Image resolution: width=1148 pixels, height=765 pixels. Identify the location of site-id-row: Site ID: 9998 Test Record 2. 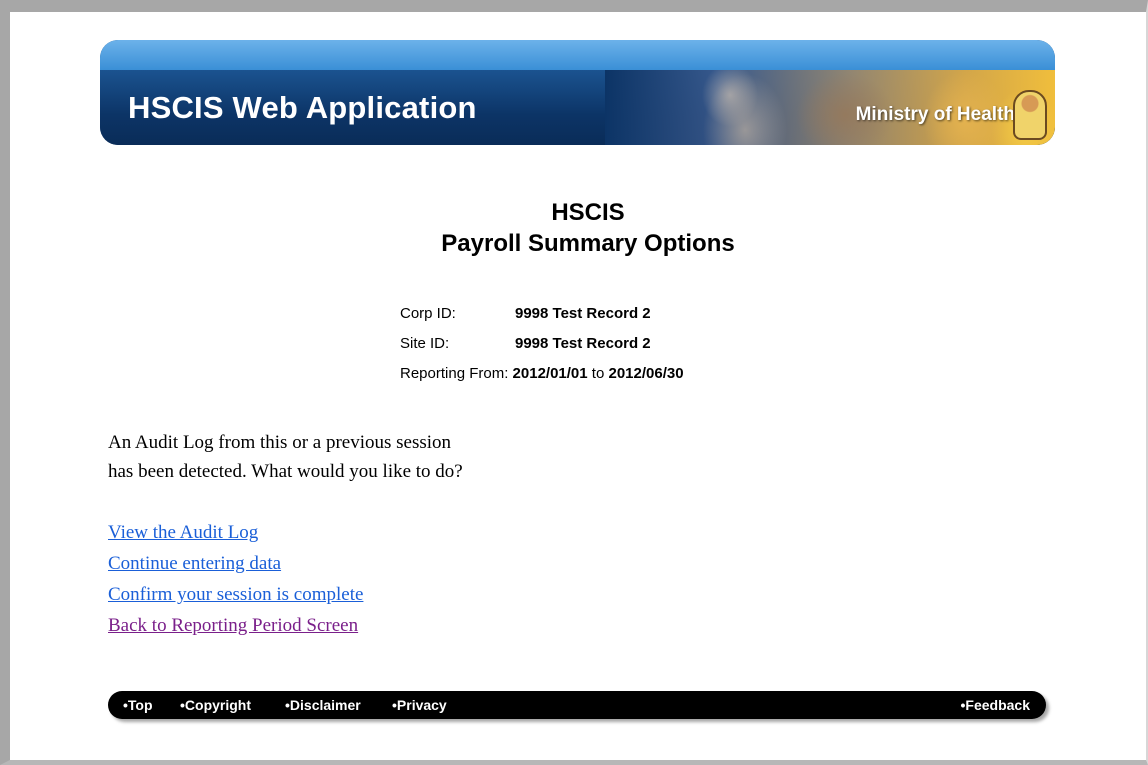
(542, 348).